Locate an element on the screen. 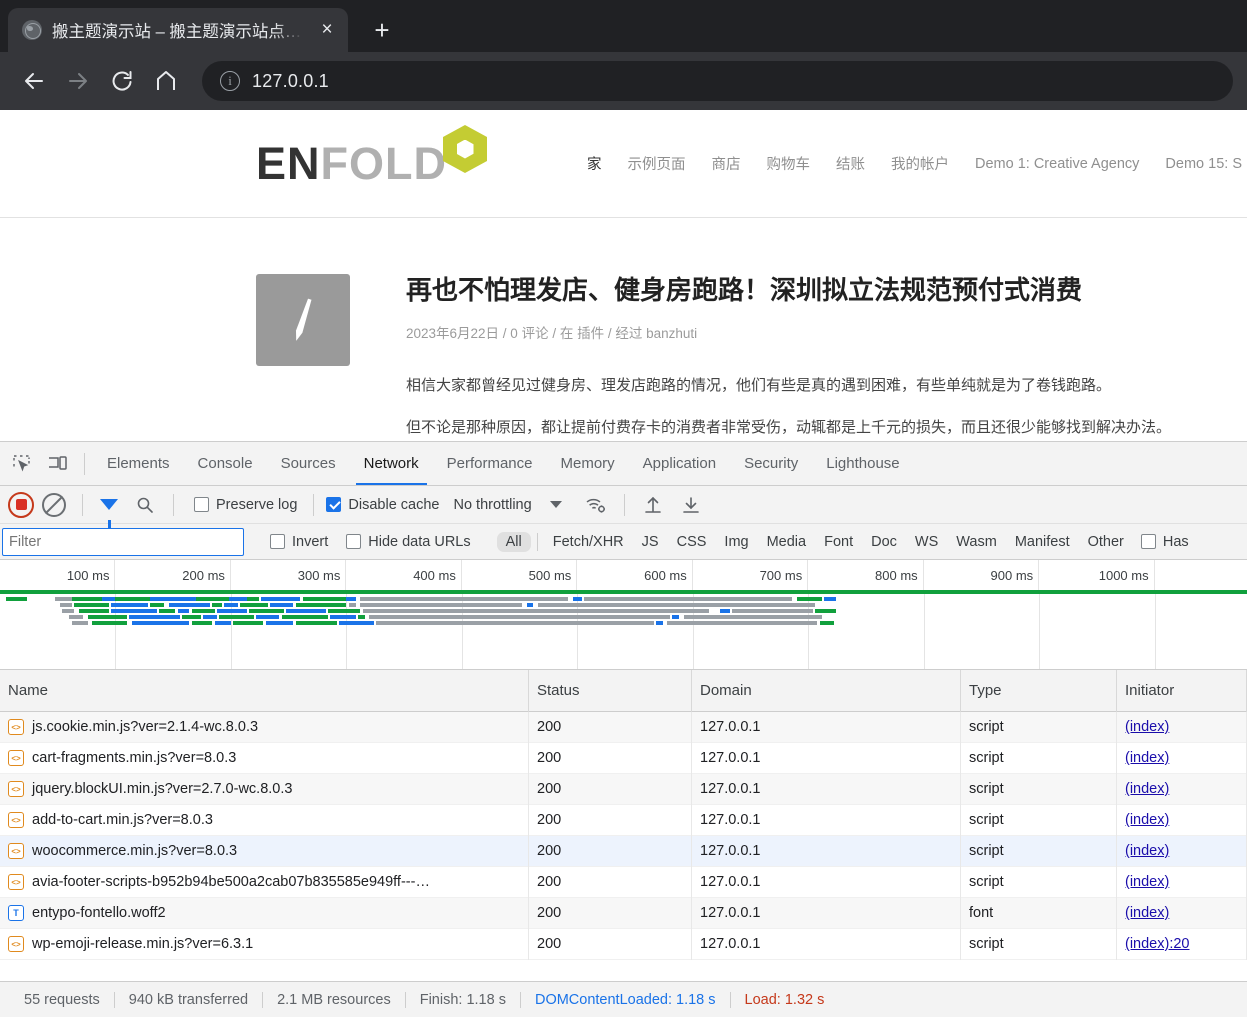 Image resolution: width=1247 pixels, height=1017 pixels. cell-name: <> wp-emoji-release.min.js?ver=6.3.1 is located at coordinates (264, 944).